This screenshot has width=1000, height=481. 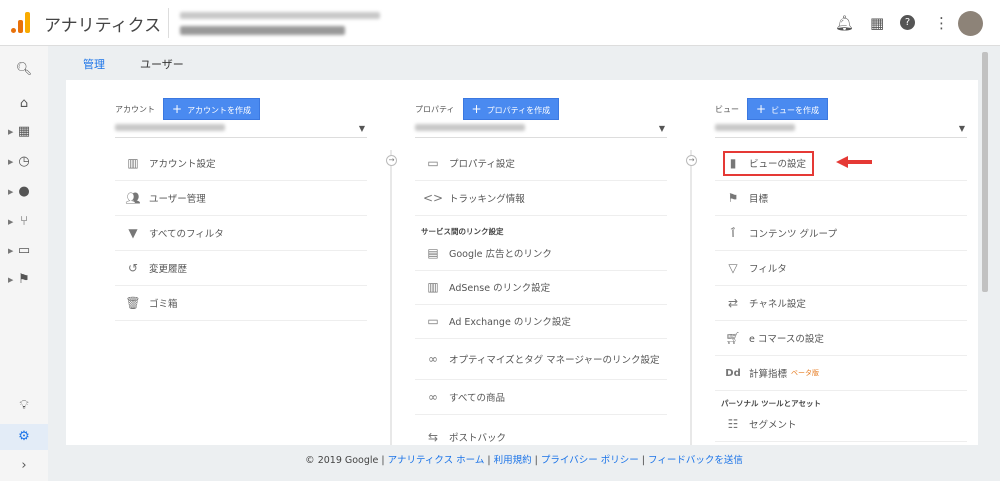 What do you see at coordinates (733, 233) in the screenshot?
I see `content-group-icon: ٱ` at bounding box center [733, 233].